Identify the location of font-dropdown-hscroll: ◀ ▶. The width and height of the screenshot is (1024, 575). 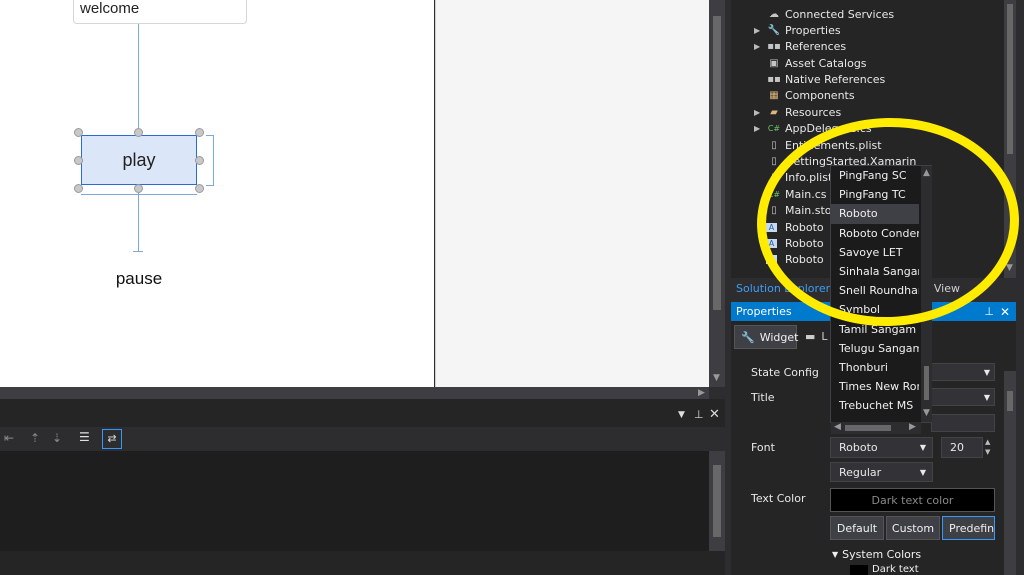
(876, 428).